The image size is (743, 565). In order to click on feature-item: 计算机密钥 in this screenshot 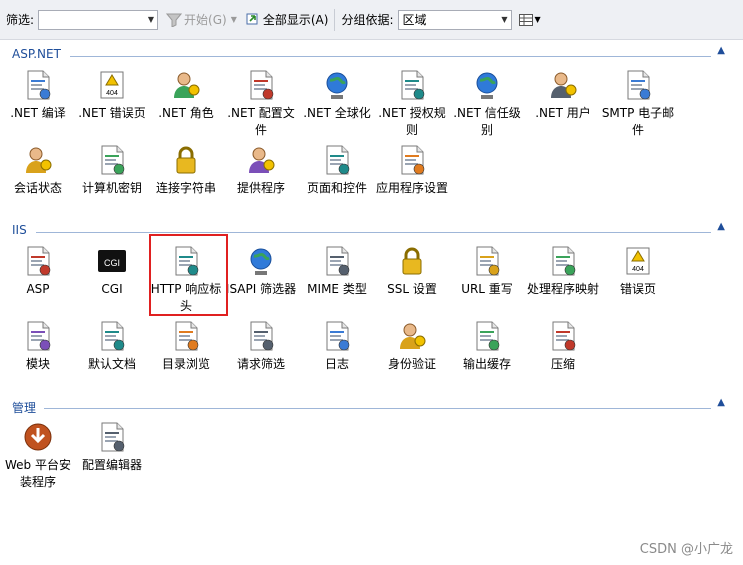, I will do `click(112, 170)`.